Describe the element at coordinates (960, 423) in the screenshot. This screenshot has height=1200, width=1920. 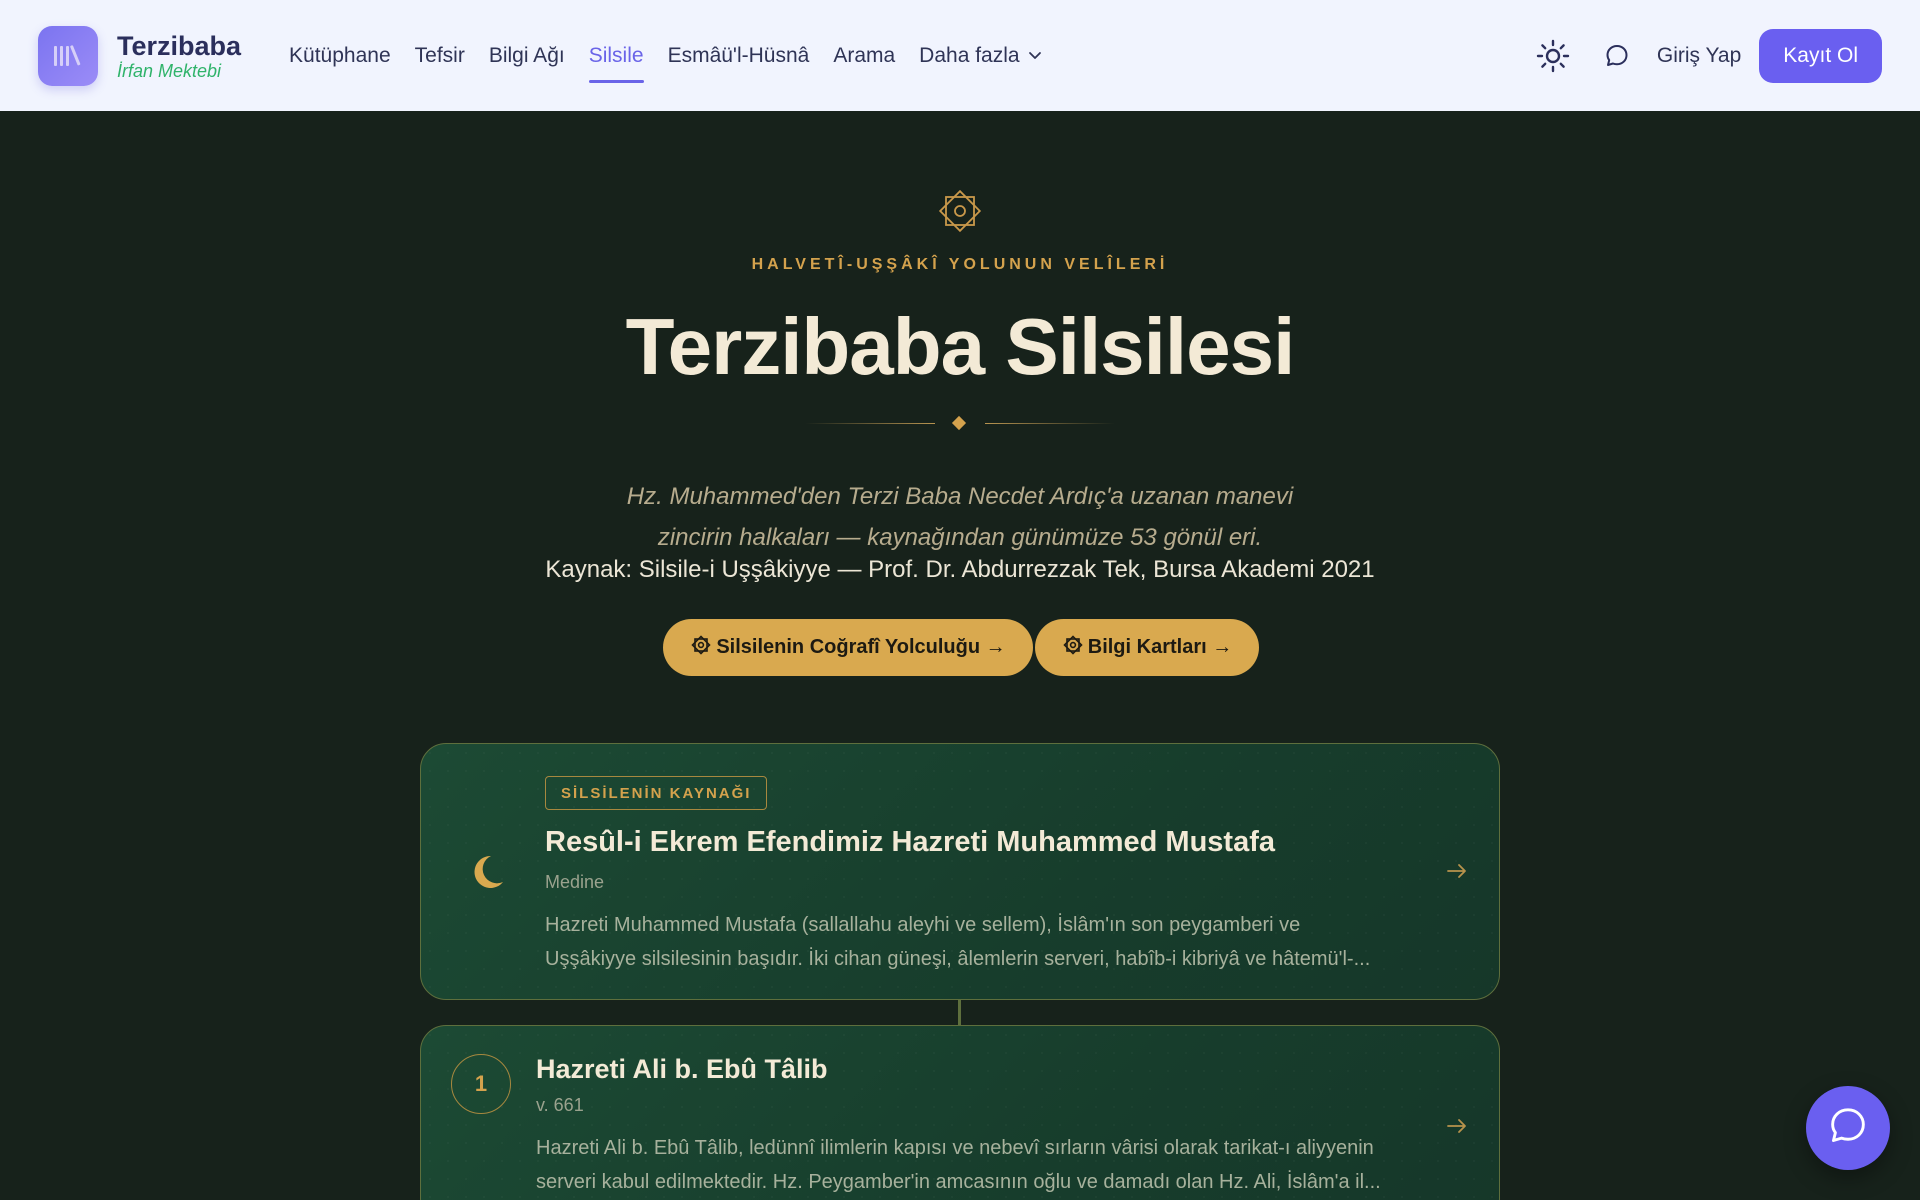
I see `ornamental-divider` at that location.